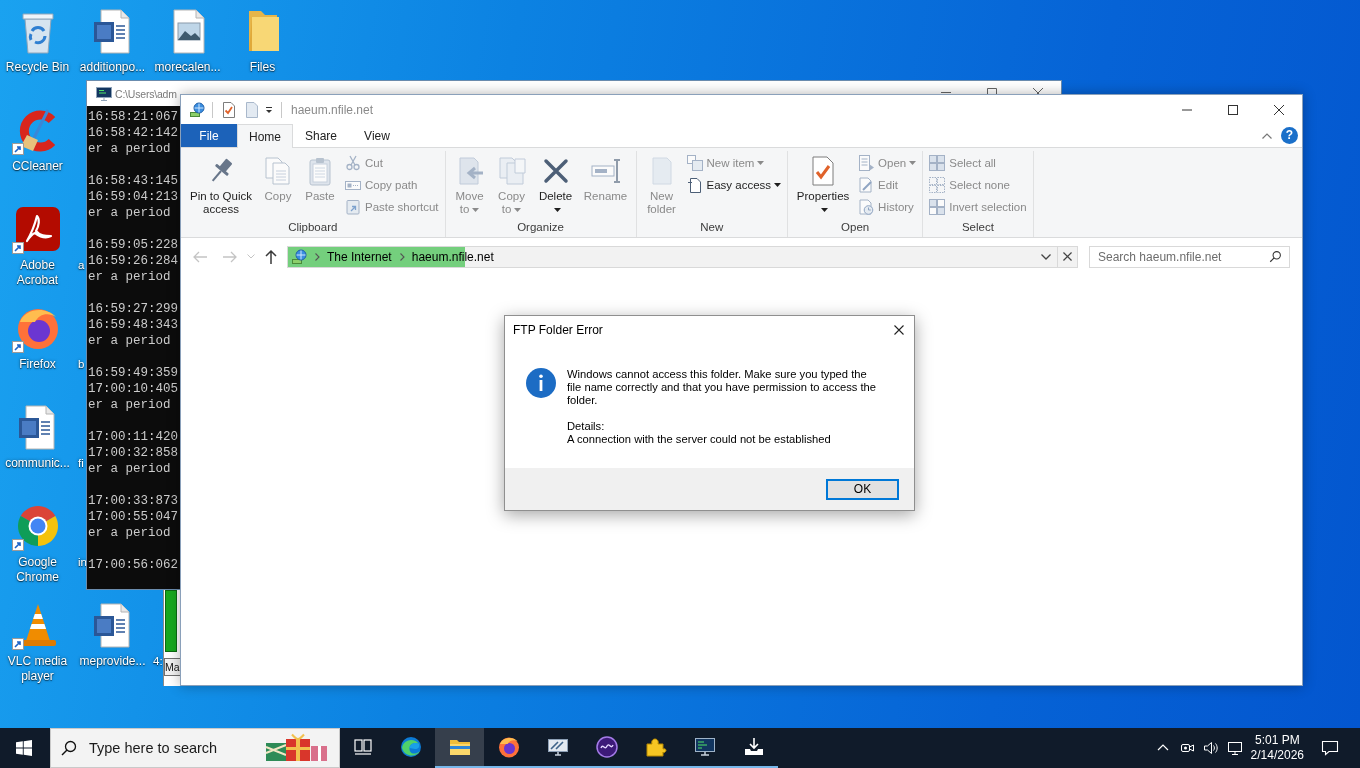 The height and width of the screenshot is (768, 1360). Describe the element at coordinates (699, 439) in the screenshot. I see `details-text: A connection with the server could not be established` at that location.